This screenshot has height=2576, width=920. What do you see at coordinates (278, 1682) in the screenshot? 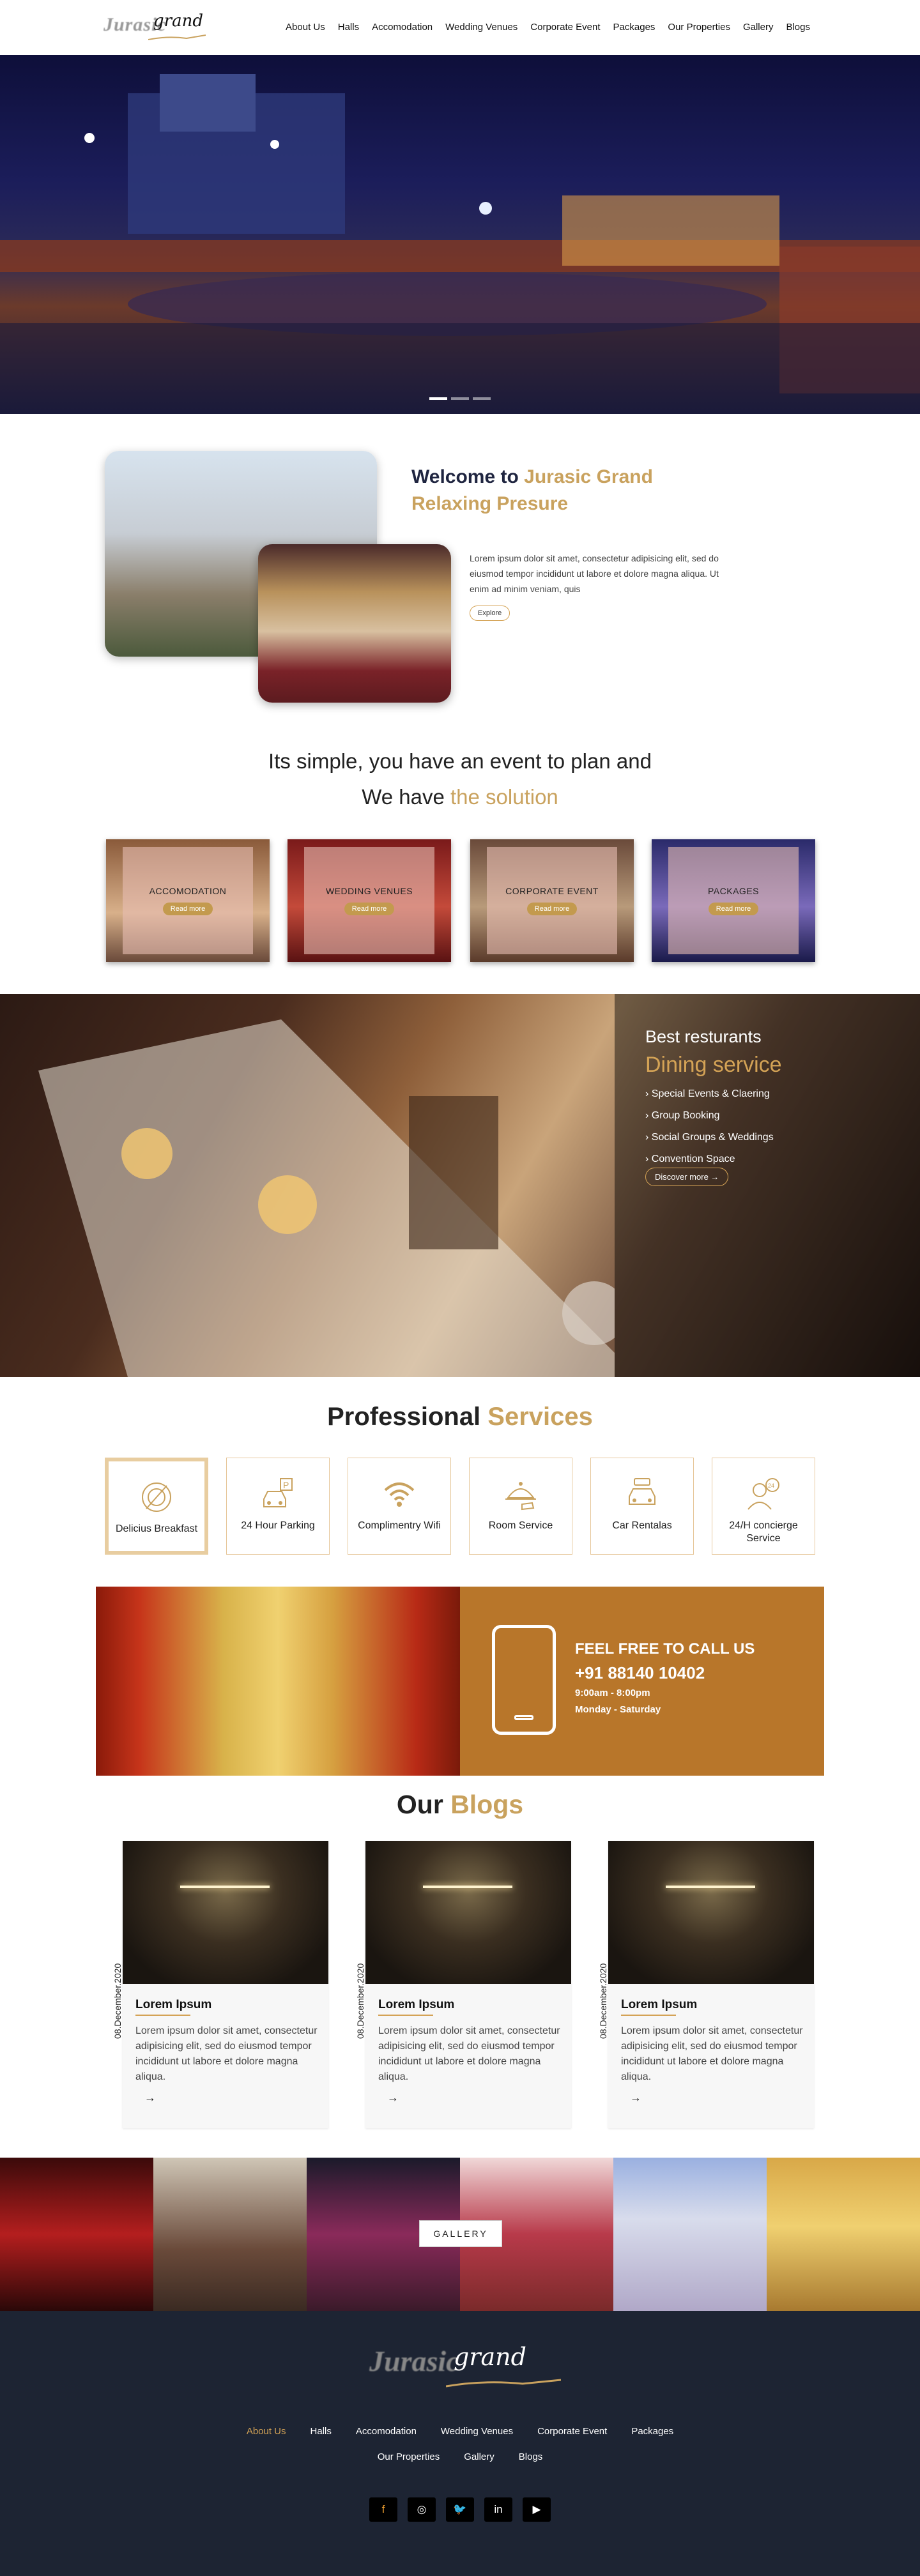
I see `call-banner-image` at bounding box center [278, 1682].